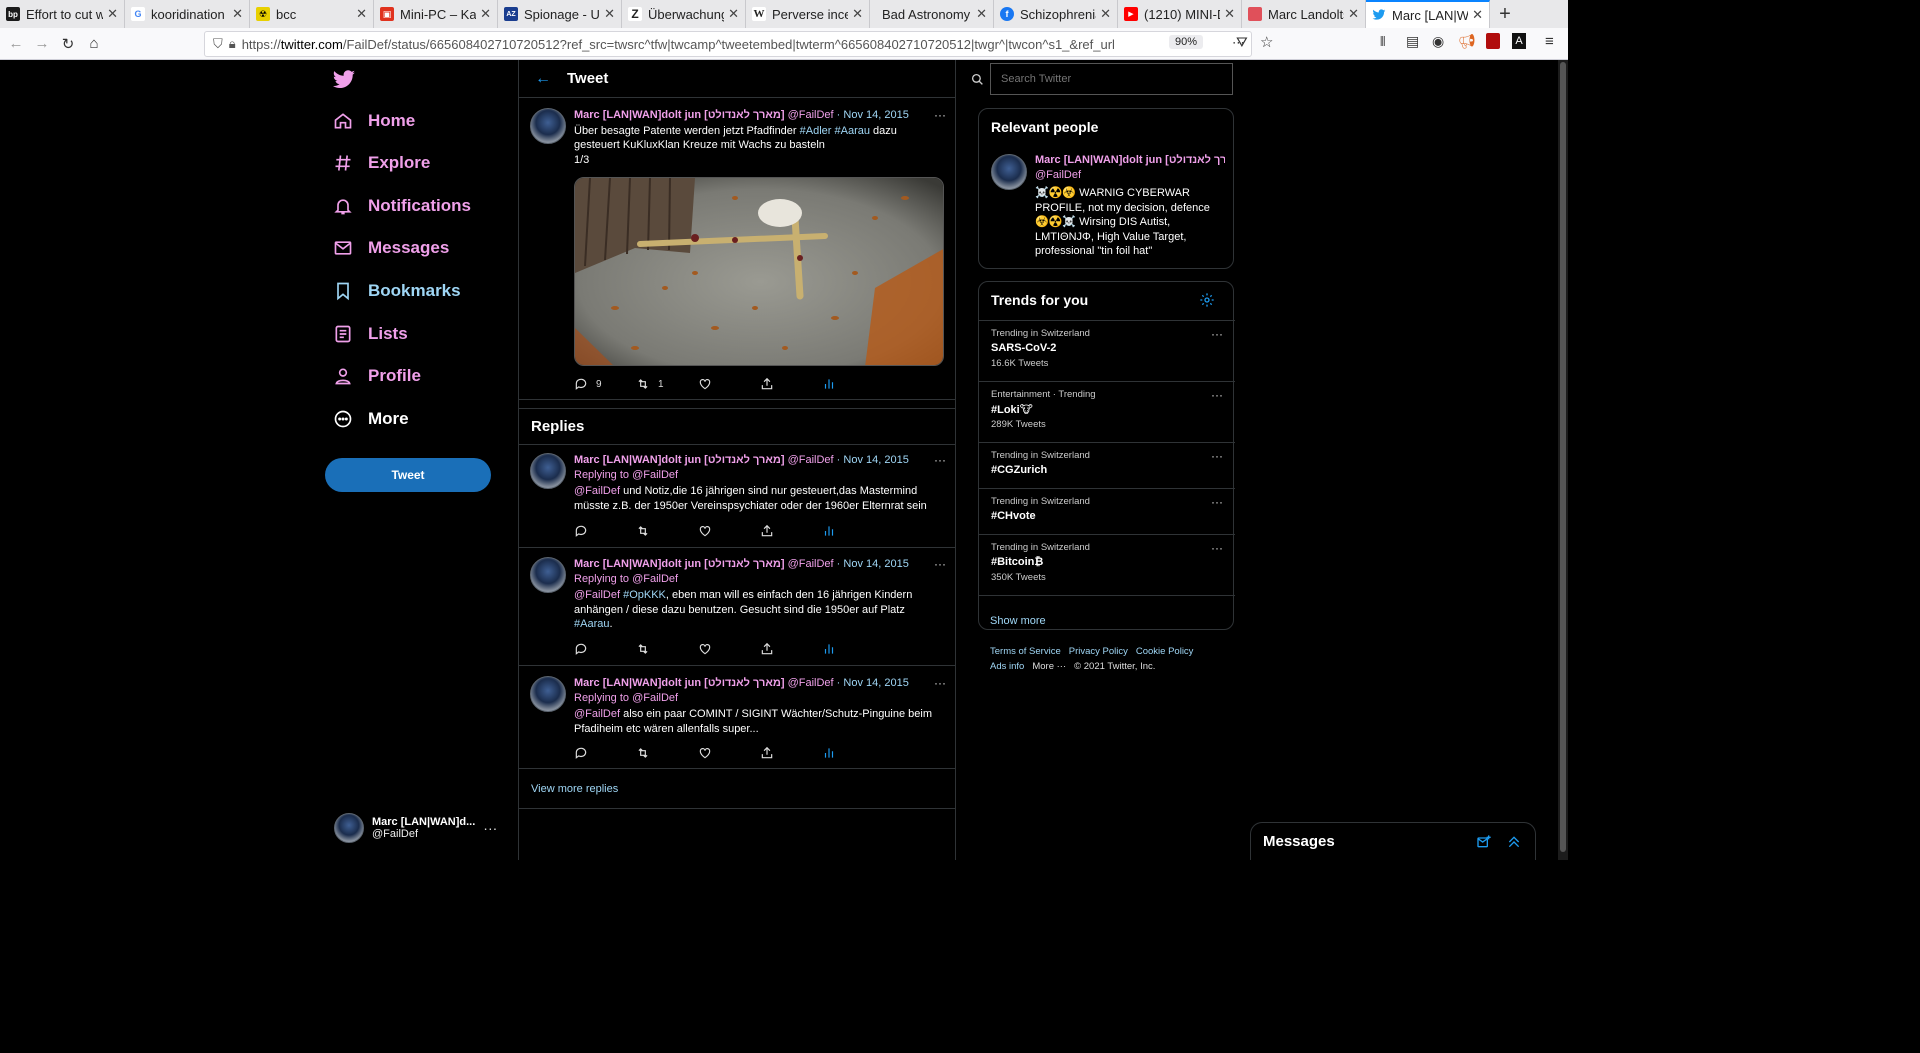 This screenshot has width=1920, height=1053. I want to click on sidebar-icon: ▤, so click(1412, 41).